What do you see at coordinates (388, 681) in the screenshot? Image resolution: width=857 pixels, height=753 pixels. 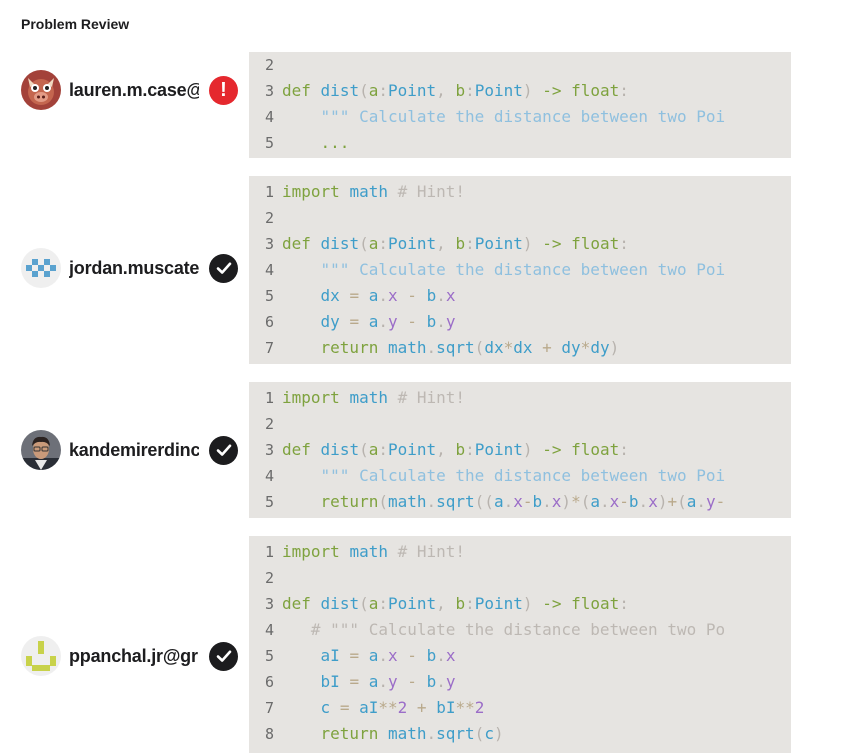 I see `code-line: bI = a.y - b.y` at bounding box center [388, 681].